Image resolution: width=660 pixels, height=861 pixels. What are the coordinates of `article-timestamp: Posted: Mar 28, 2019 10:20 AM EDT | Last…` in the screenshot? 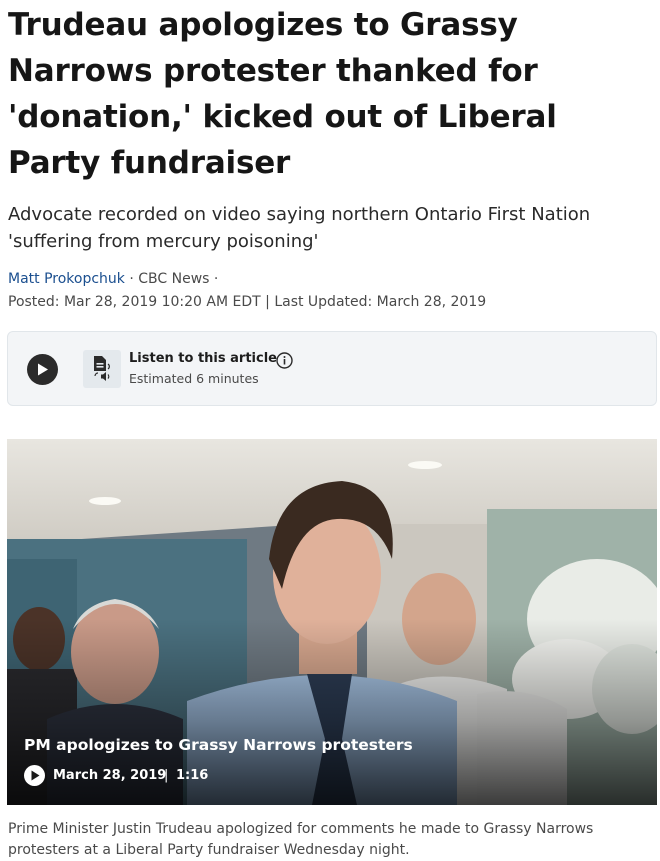 It's located at (247, 302).